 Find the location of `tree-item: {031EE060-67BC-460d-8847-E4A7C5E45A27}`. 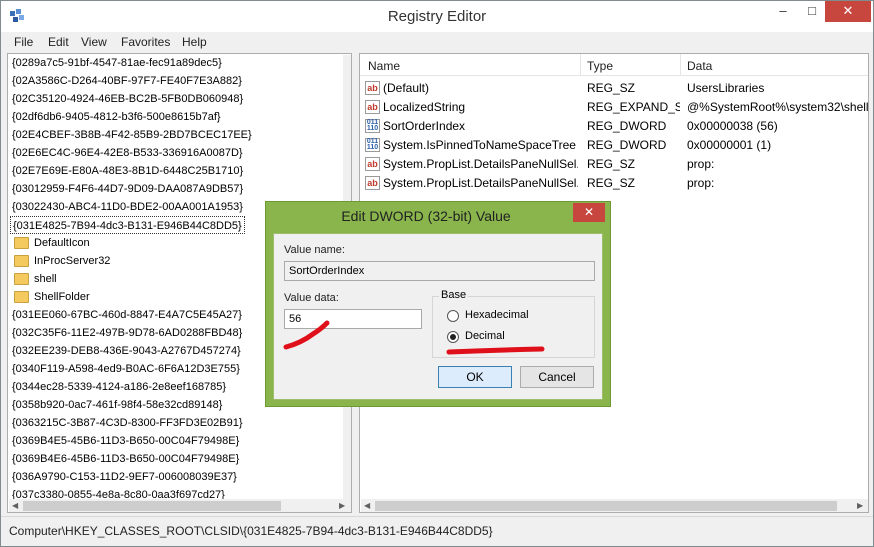

tree-item: {031EE060-67BC-460d-8847-E4A7C5E45A27} is located at coordinates (127, 315).